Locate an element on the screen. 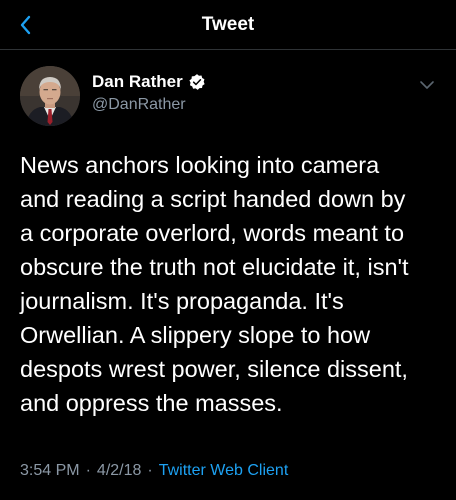  chevron-down-icon is located at coordinates (427, 85).